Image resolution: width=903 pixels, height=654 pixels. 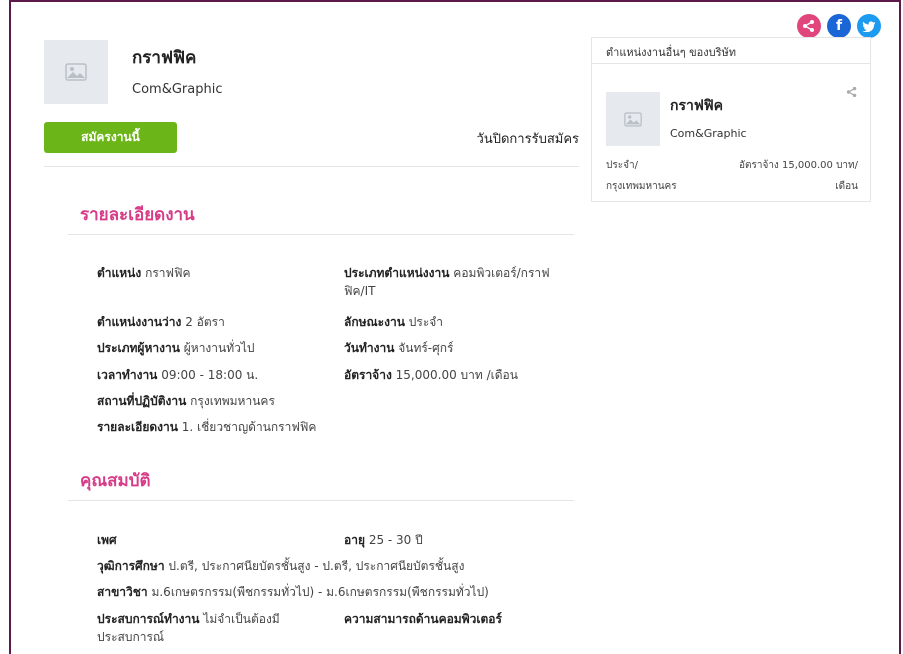 I want to click on detail-hours: เวลาทำงาน 09:00 - 18:00 น., so click(x=178, y=375).